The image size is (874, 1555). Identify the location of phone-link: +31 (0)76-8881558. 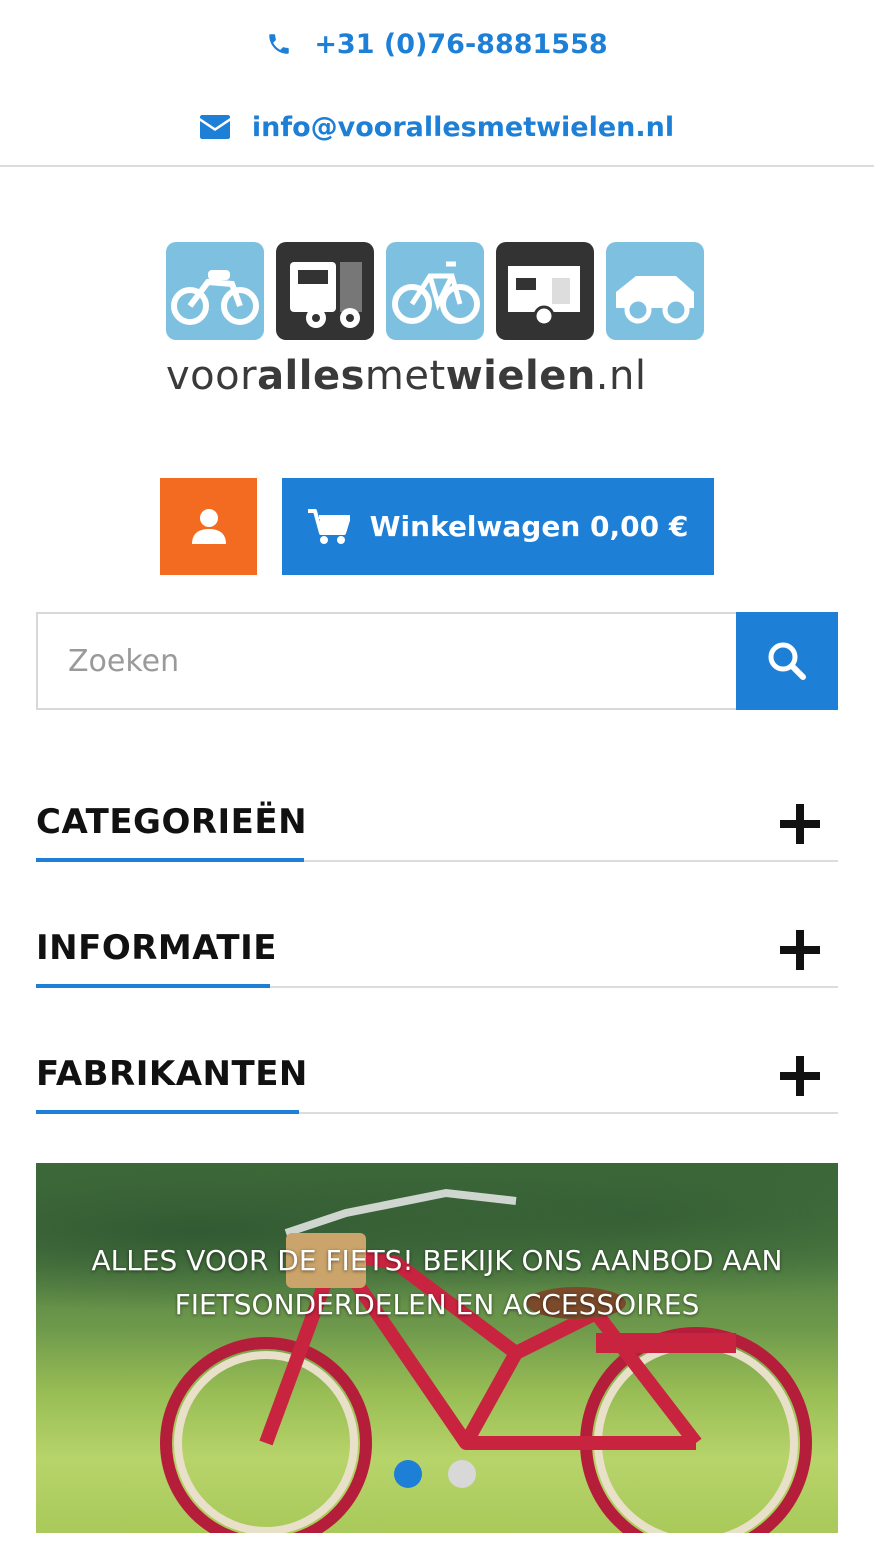
(437, 44).